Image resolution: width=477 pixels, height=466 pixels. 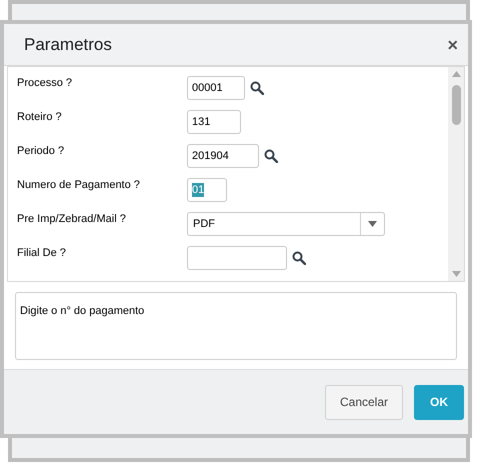 I want to click on scroll-up-icon, so click(x=456, y=74).